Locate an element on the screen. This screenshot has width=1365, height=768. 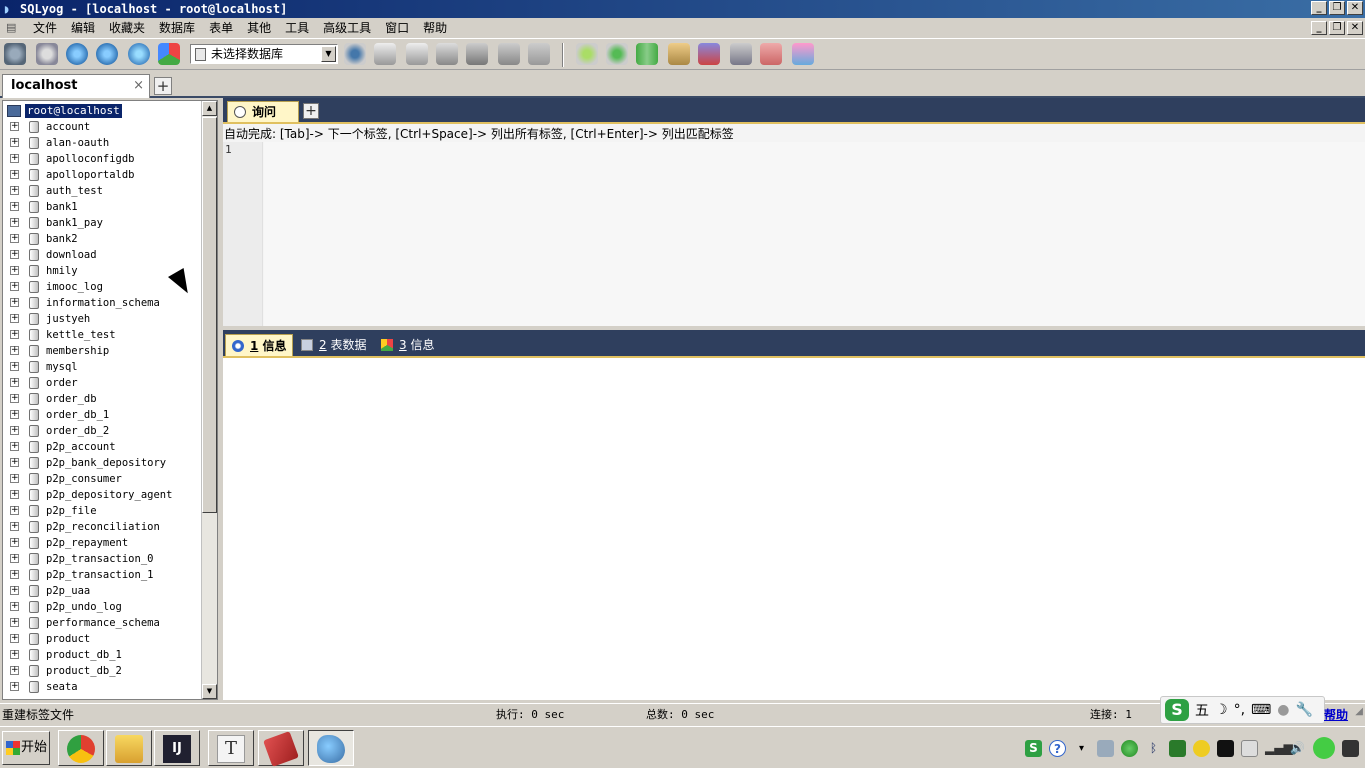
new-query-icon is located at coordinates (47, 54).